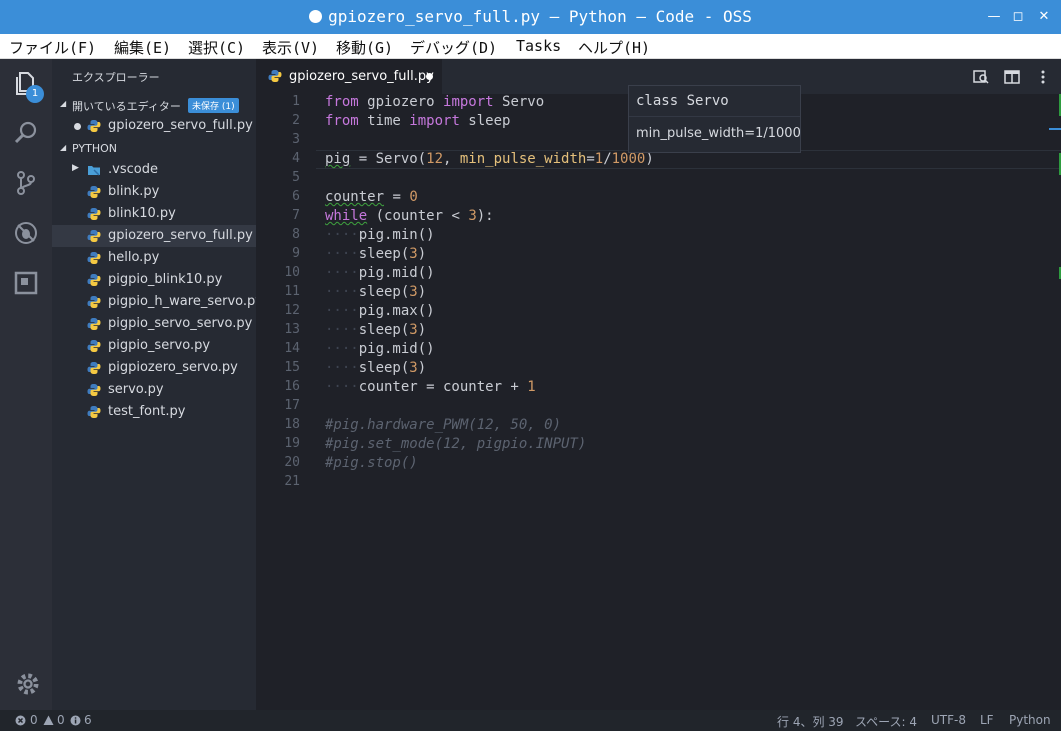  I want to click on code-token: min_pulse_width, so click(523, 159).